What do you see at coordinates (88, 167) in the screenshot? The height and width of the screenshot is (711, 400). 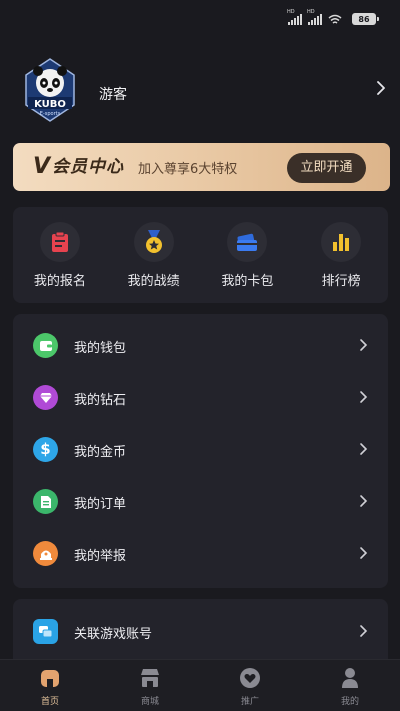 I see `vip-center-title: 会员中心` at bounding box center [88, 167].